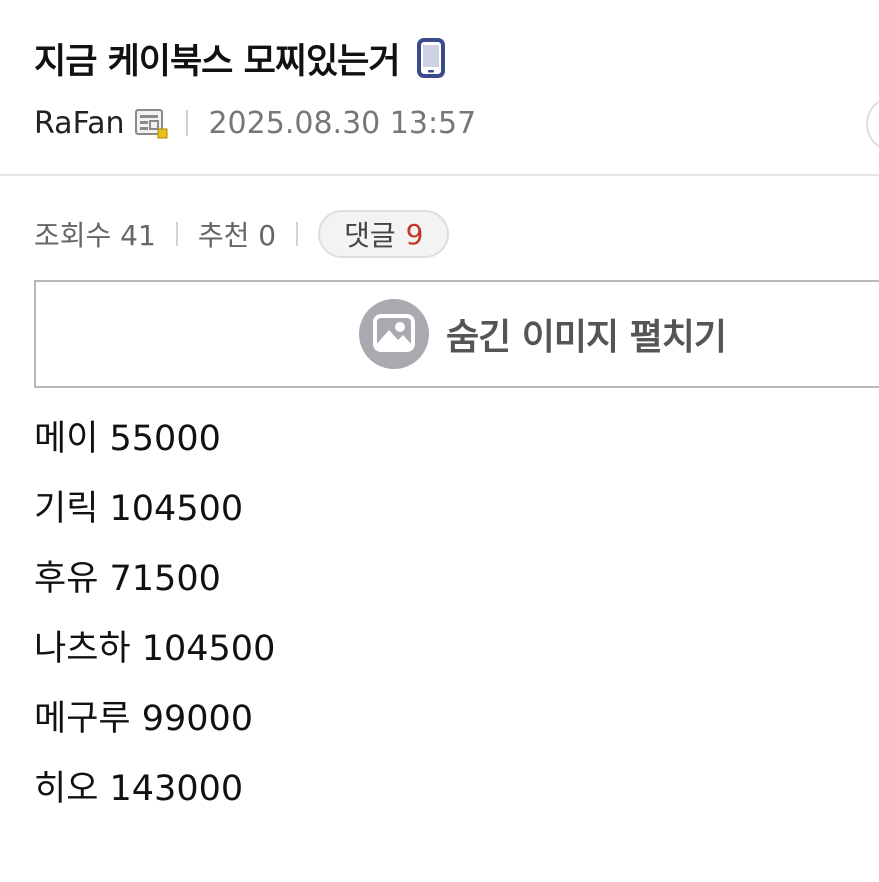 The width and height of the screenshot is (879, 882). What do you see at coordinates (237, 235) in the screenshot?
I see `recommend-count: 추천 0` at bounding box center [237, 235].